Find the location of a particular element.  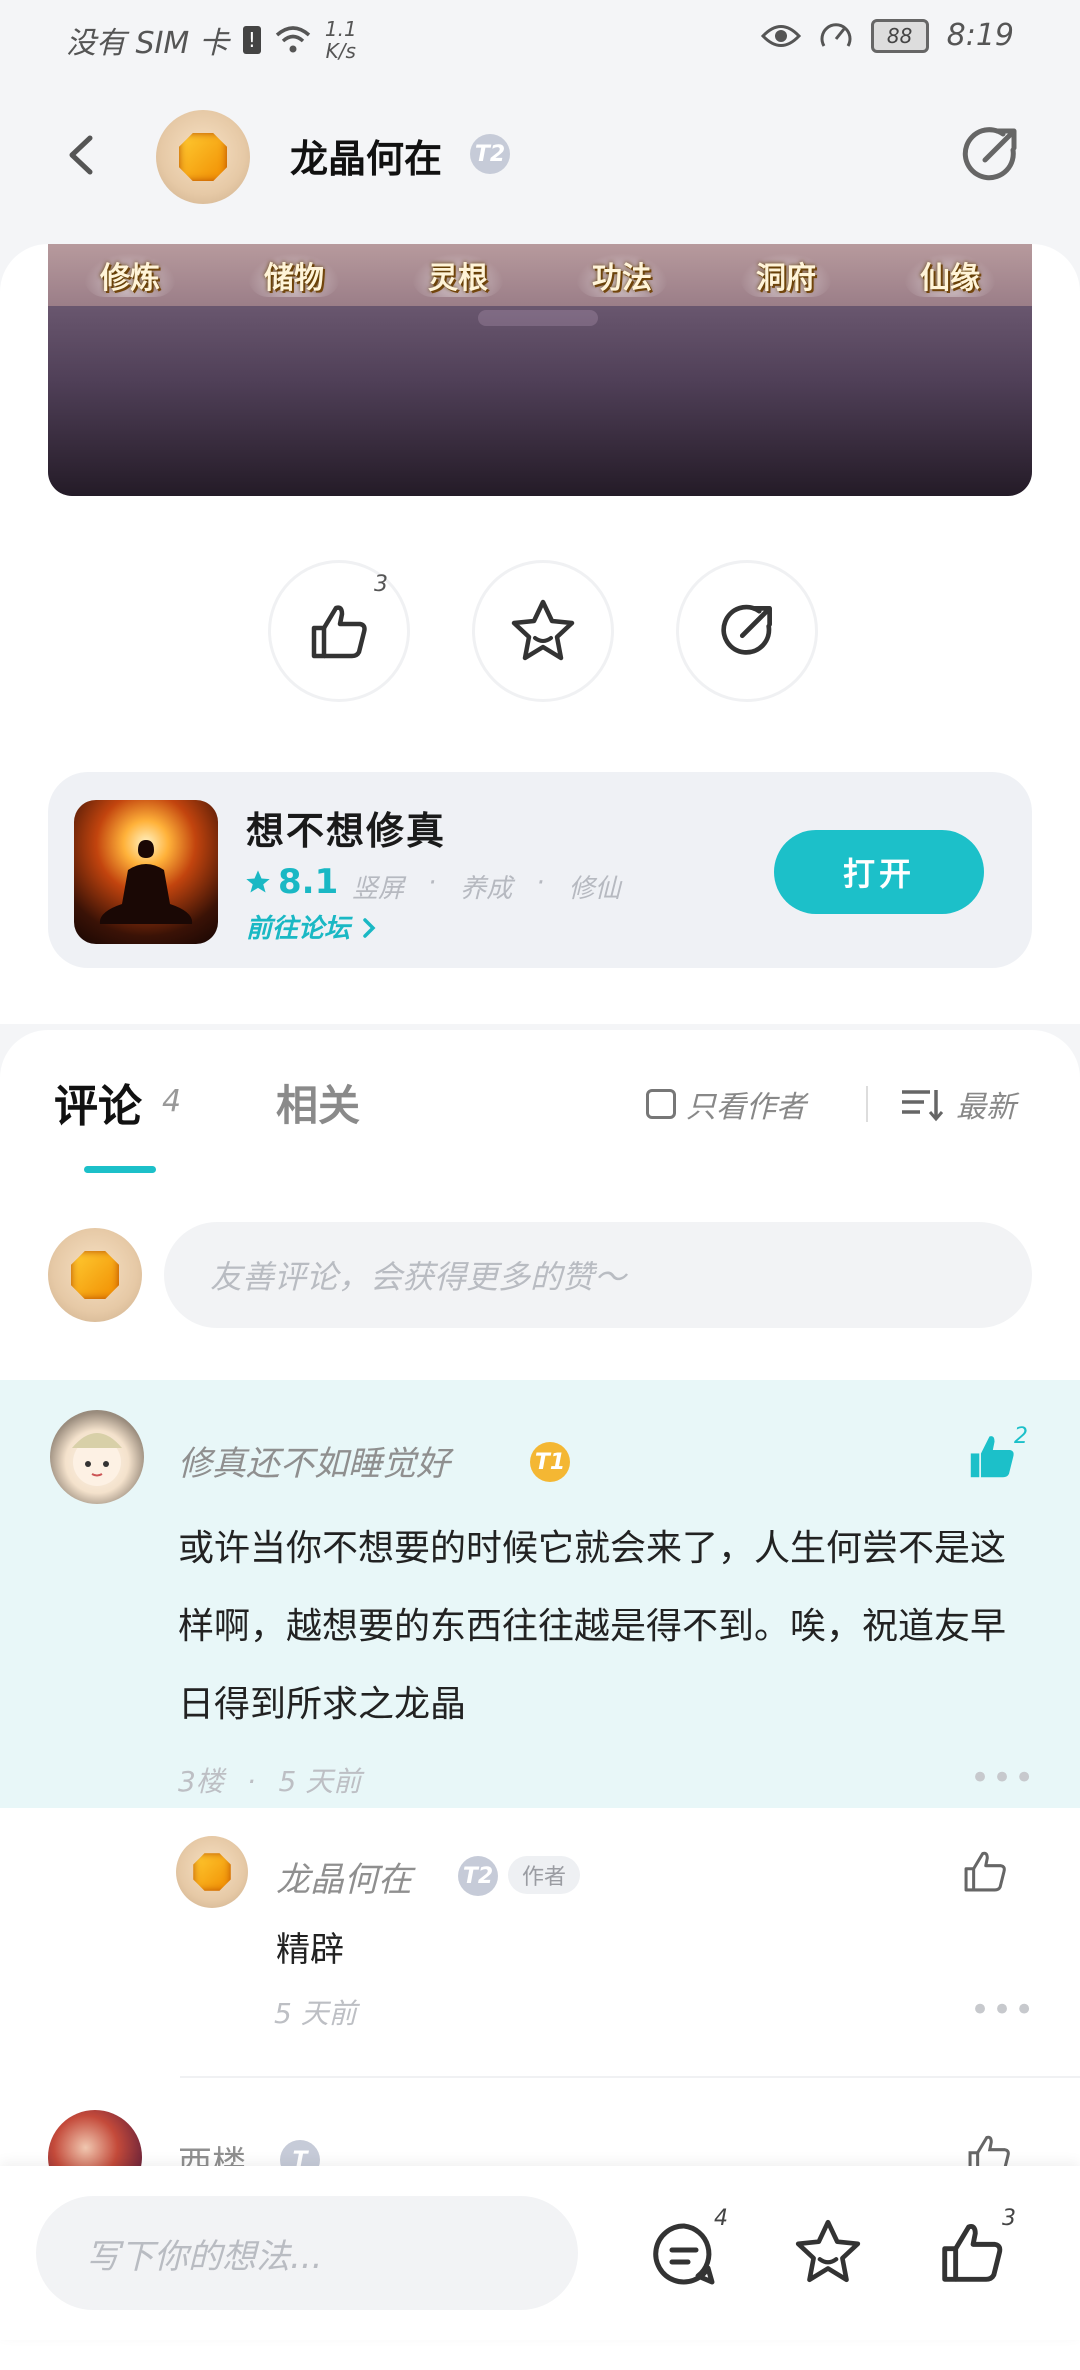

comment-like-count: 2 is located at coordinates (1021, 1436).